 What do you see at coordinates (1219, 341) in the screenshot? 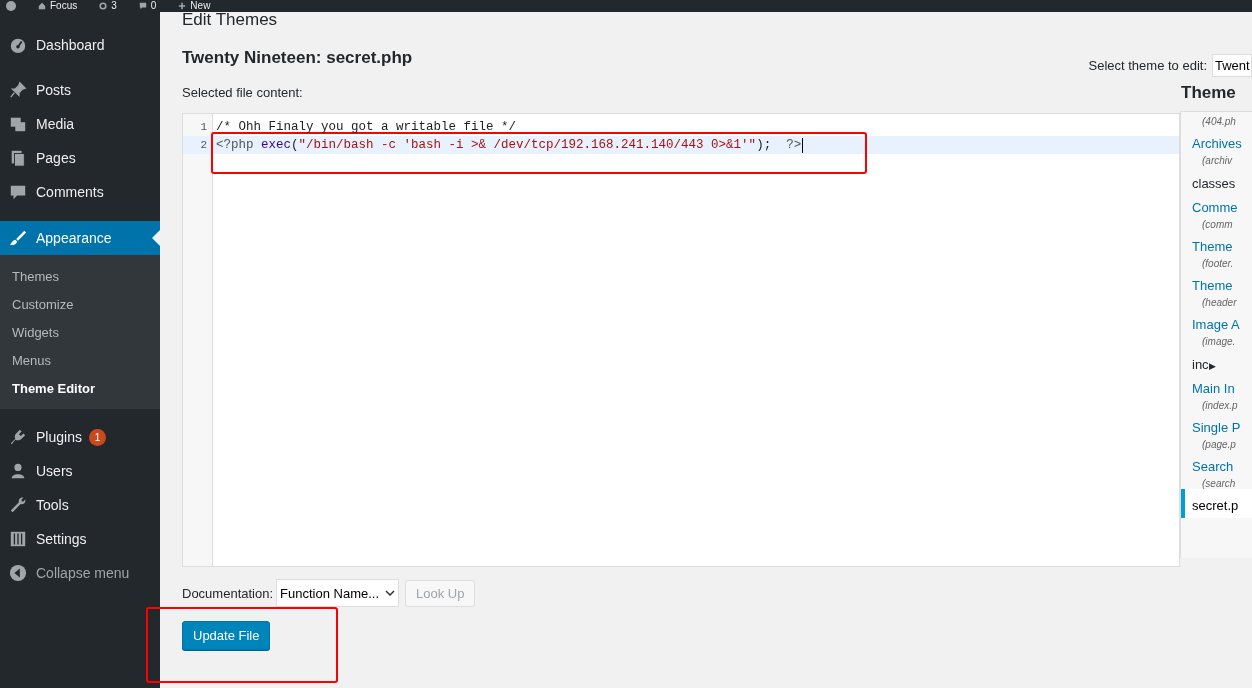
I see `file-name: (image.` at bounding box center [1219, 341].